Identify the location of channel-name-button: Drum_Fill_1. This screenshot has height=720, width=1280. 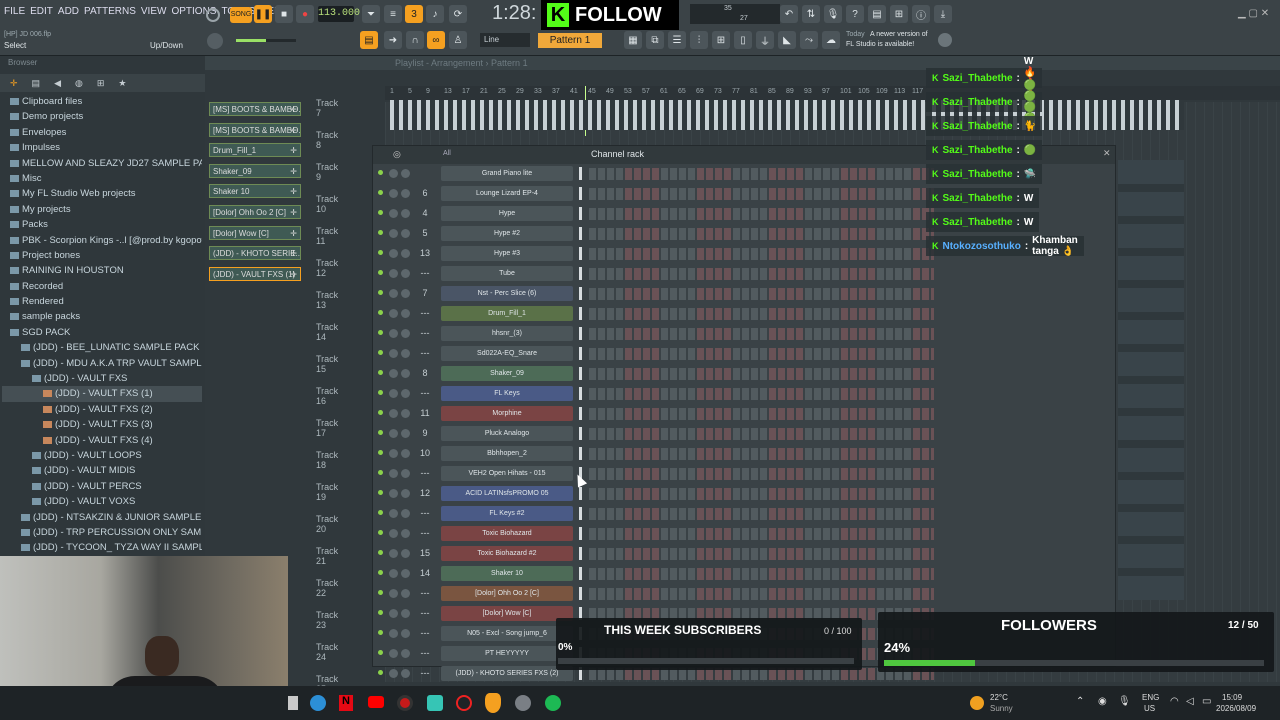
(507, 313).